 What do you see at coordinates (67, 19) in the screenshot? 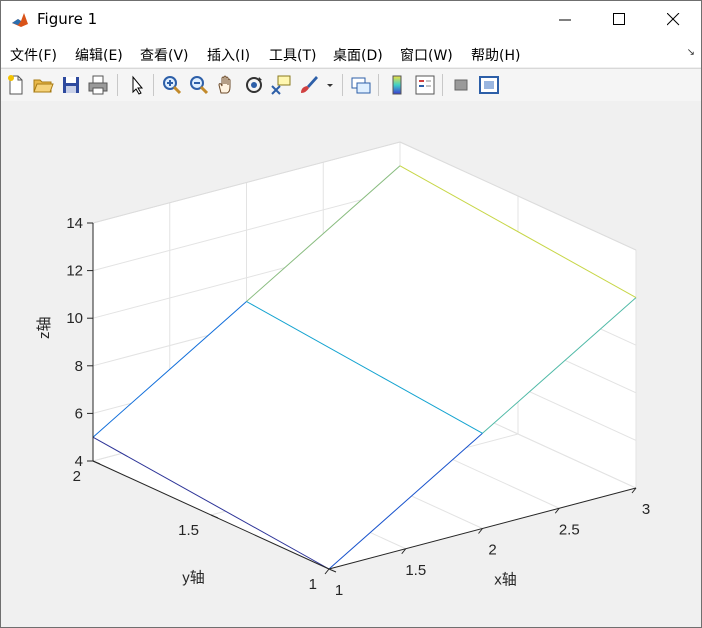
I see `window-title: Figure 1` at bounding box center [67, 19].